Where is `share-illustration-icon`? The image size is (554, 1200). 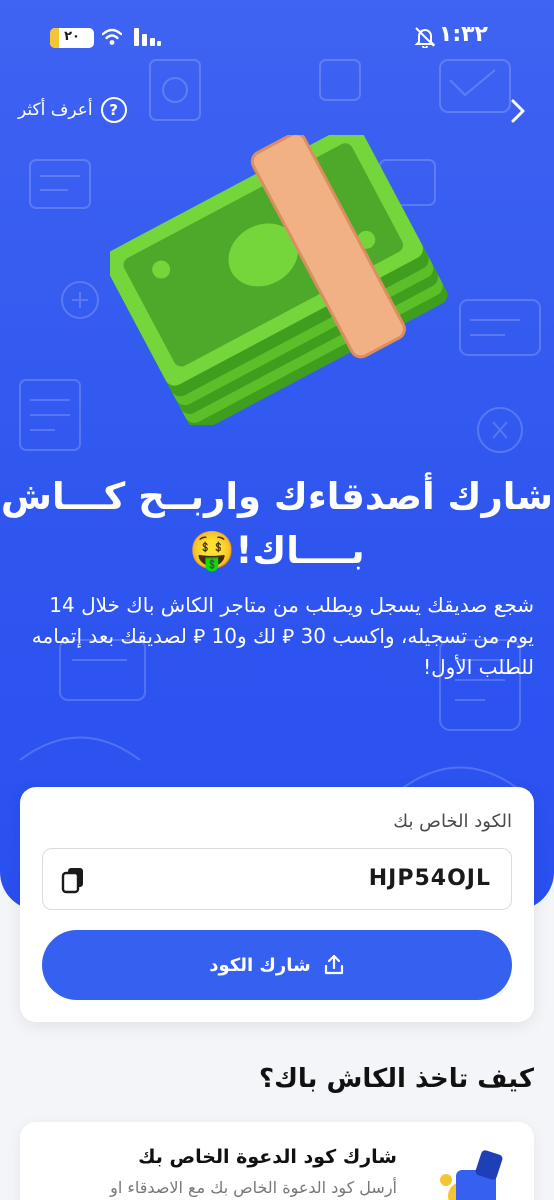 share-illustration-icon is located at coordinates (471, 1175).